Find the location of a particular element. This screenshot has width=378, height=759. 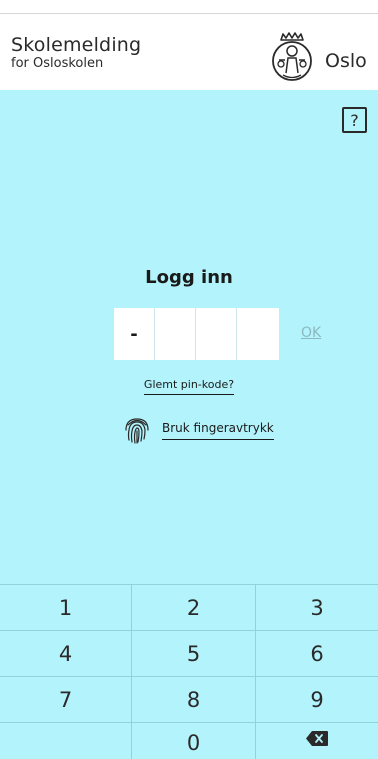

help-button: ? is located at coordinates (354, 120).